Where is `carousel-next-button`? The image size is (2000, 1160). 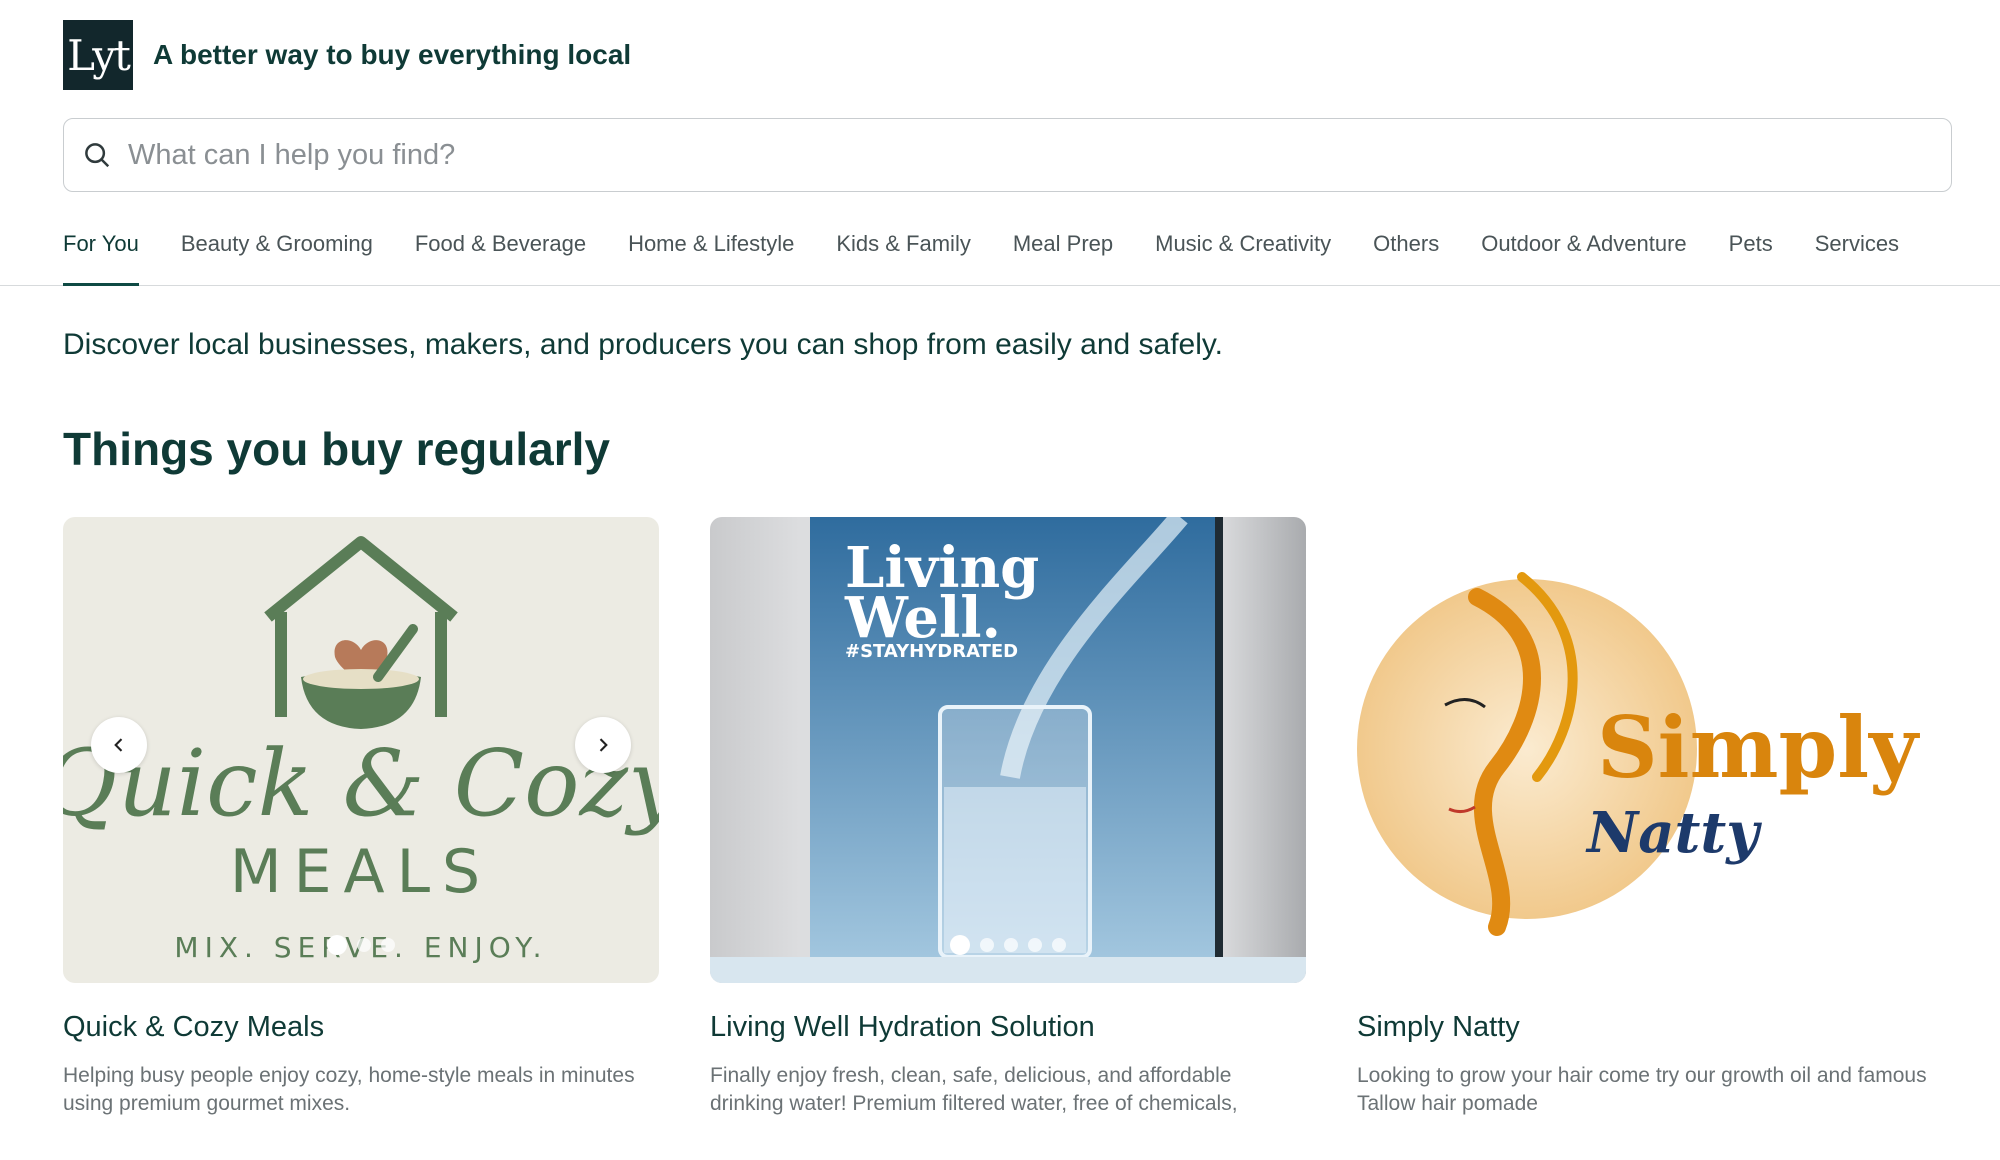
carousel-next-button is located at coordinates (603, 745).